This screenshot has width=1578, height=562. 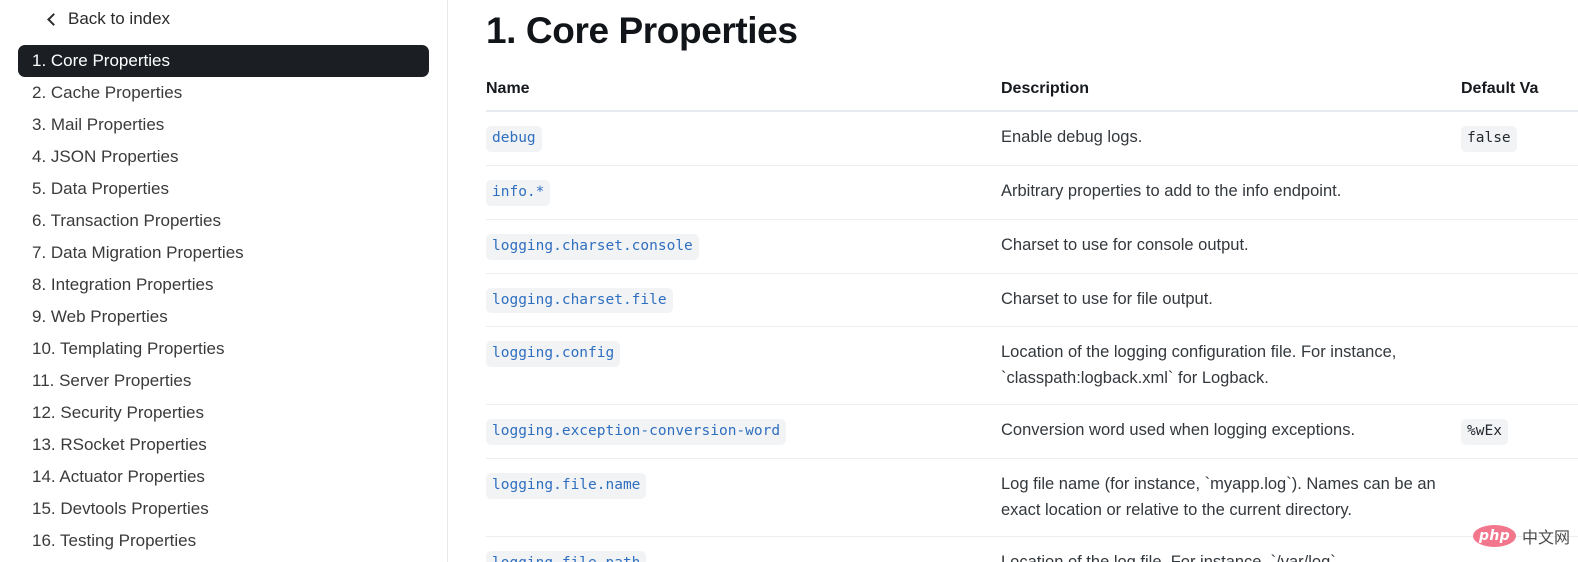 What do you see at coordinates (1231, 139) in the screenshot?
I see `property-description-cell: Enable debug logs.` at bounding box center [1231, 139].